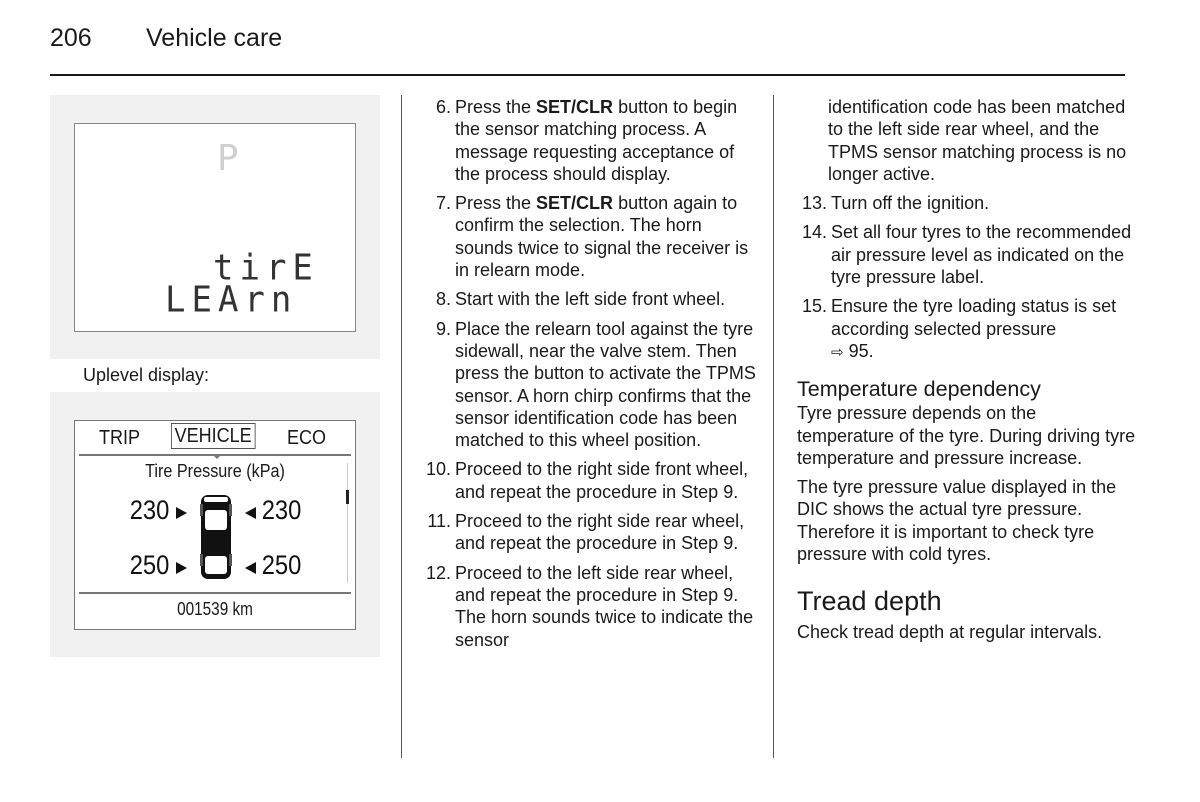  What do you see at coordinates (443, 203) in the screenshot?
I see `step-number: 7.` at bounding box center [443, 203].